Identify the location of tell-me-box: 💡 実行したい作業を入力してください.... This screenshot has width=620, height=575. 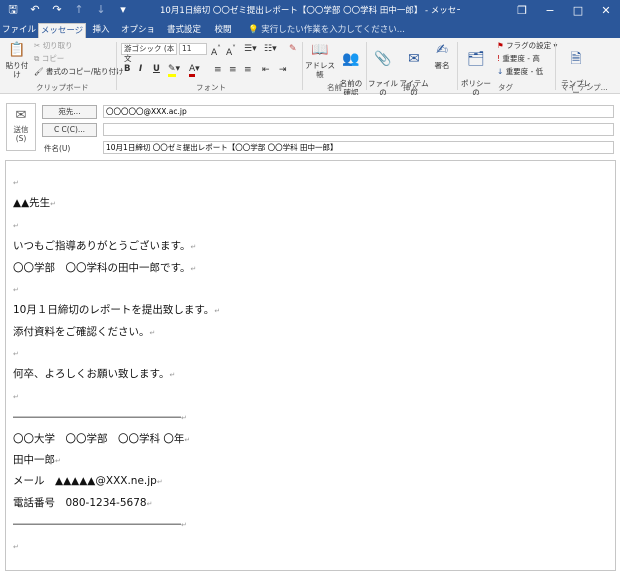
(326, 30).